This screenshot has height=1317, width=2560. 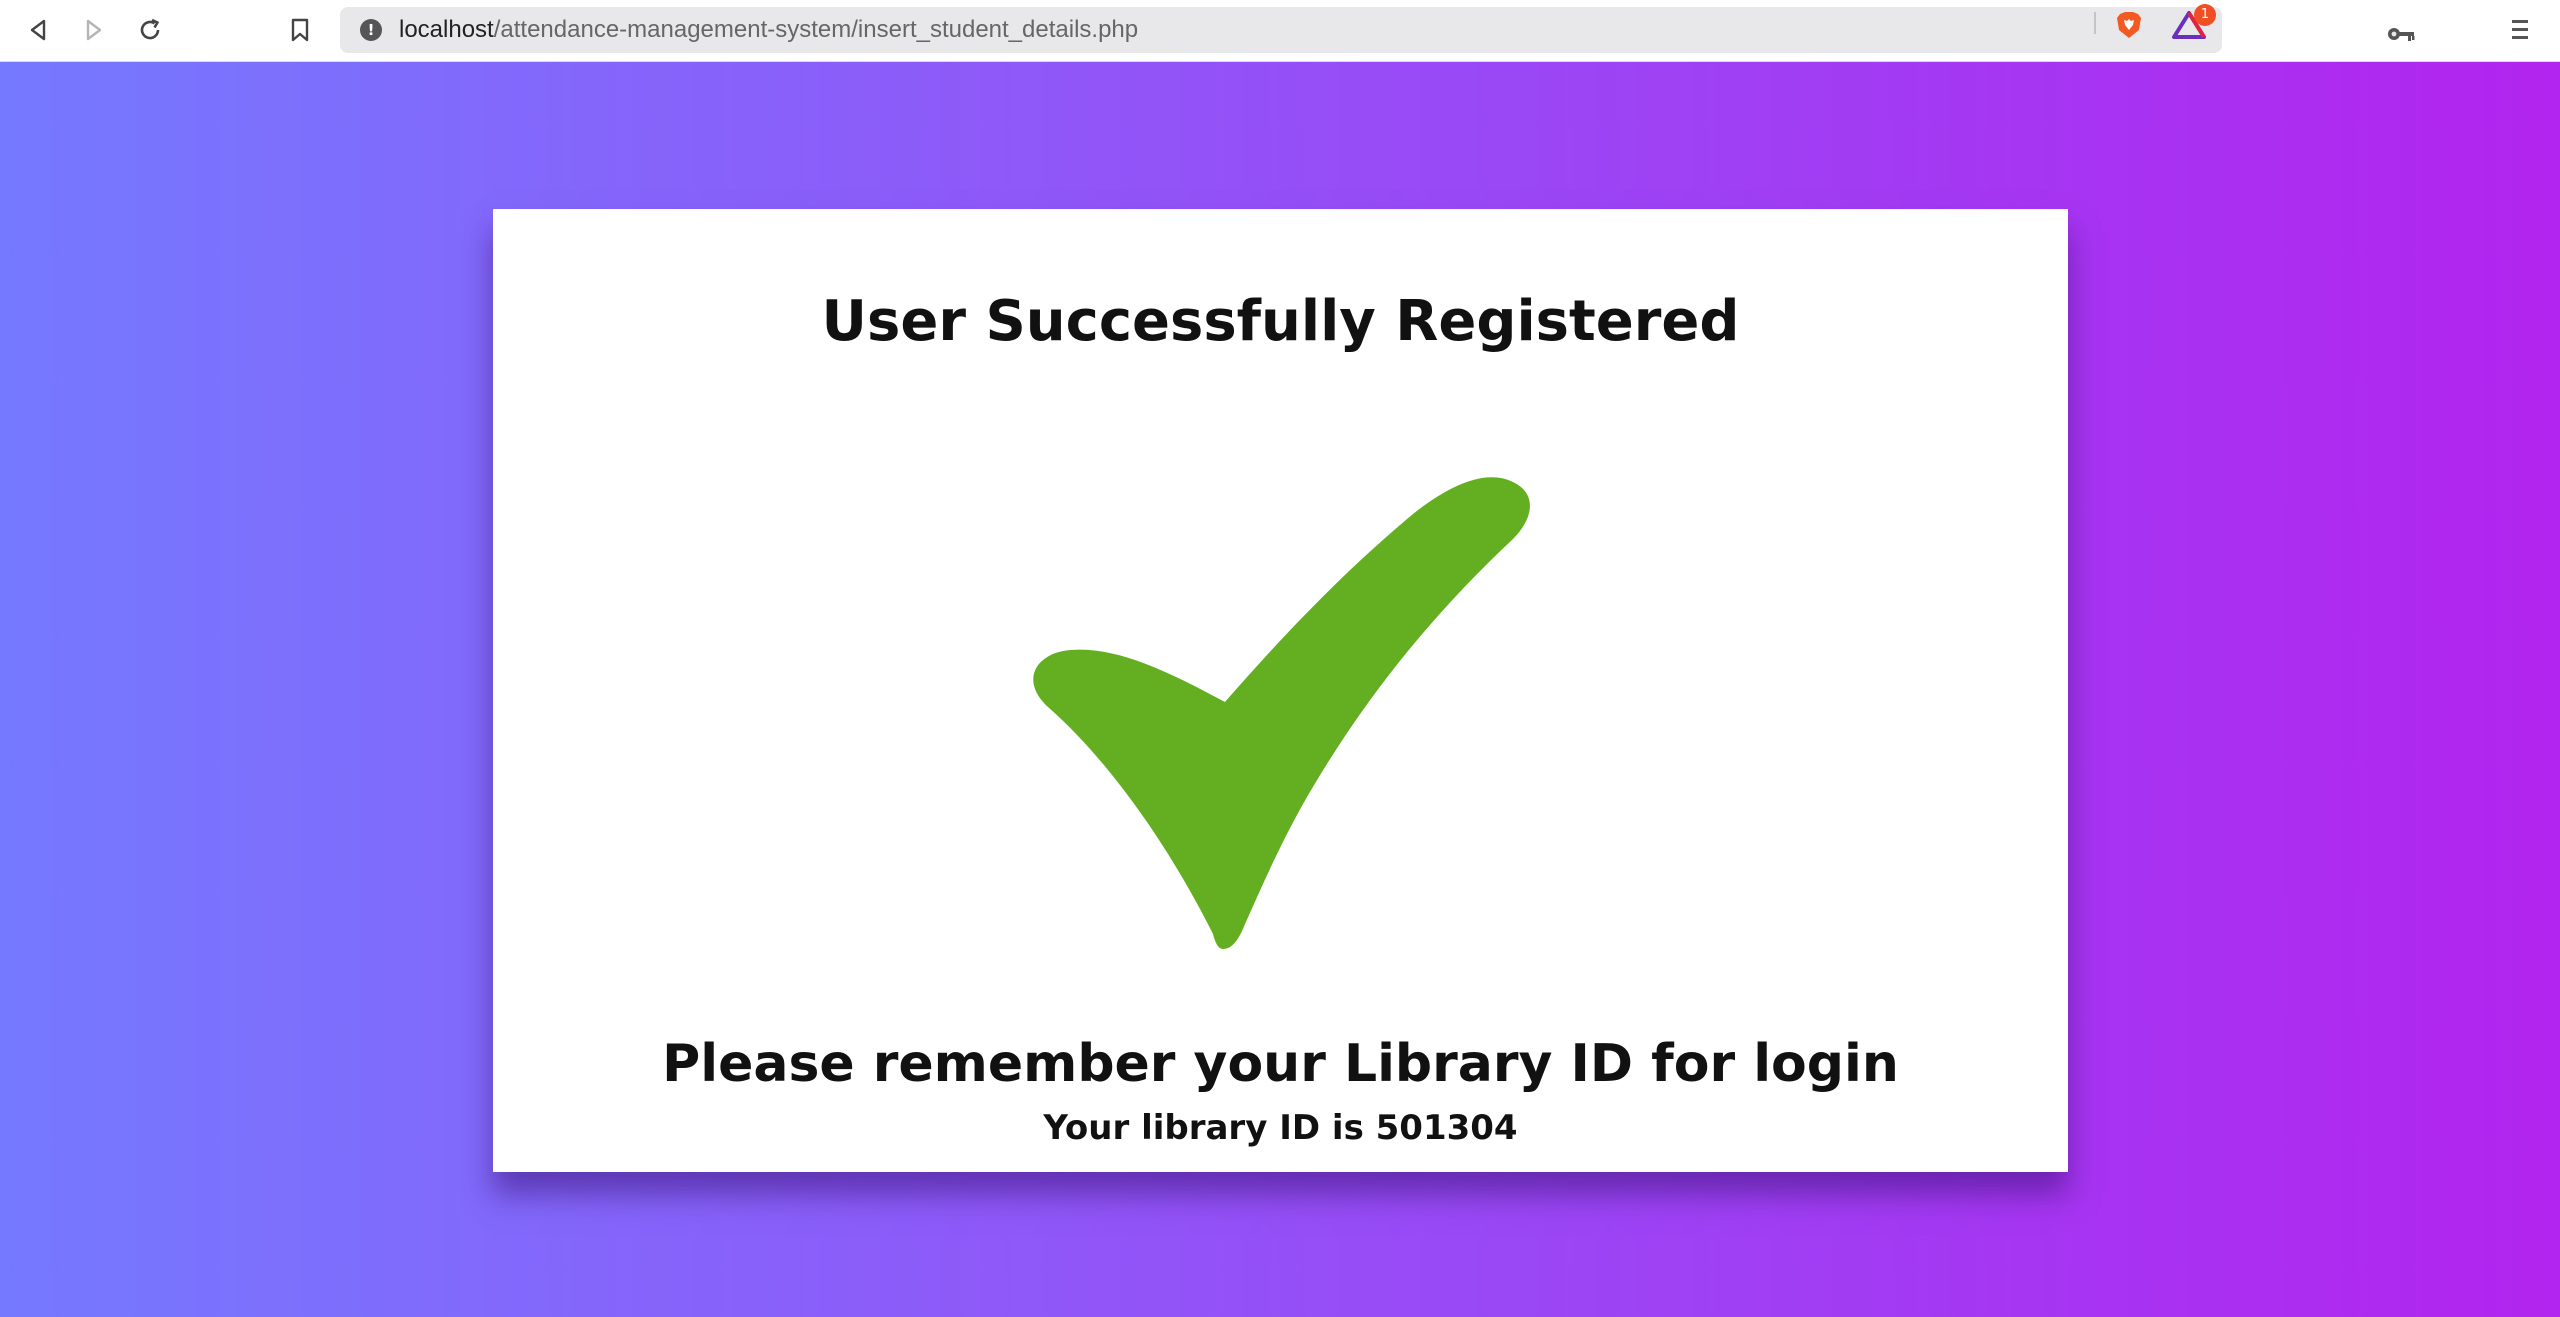 I want to click on library-id-text: Your library ID is 501304, so click(x=1280, y=1128).